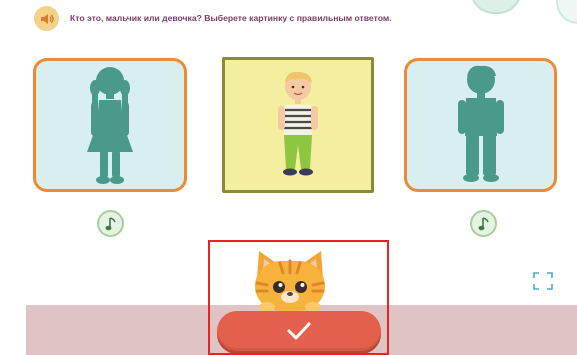 This screenshot has width=577, height=355. I want to click on girl-silhouette, so click(110, 125).